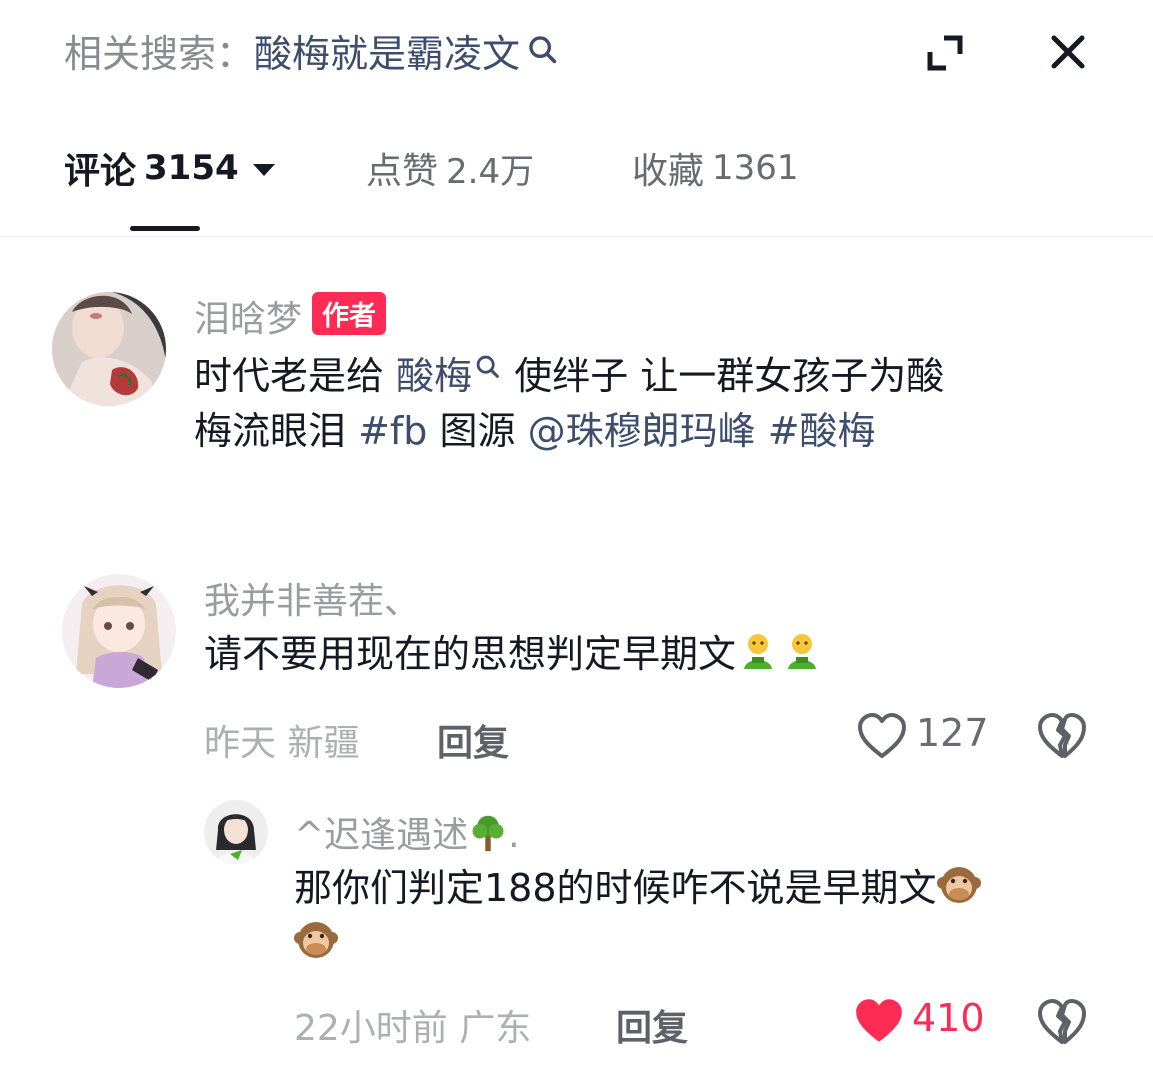  Describe the element at coordinates (470, 654) in the screenshot. I see `comment-text: 请不要用现在的思想判定早期文` at that location.